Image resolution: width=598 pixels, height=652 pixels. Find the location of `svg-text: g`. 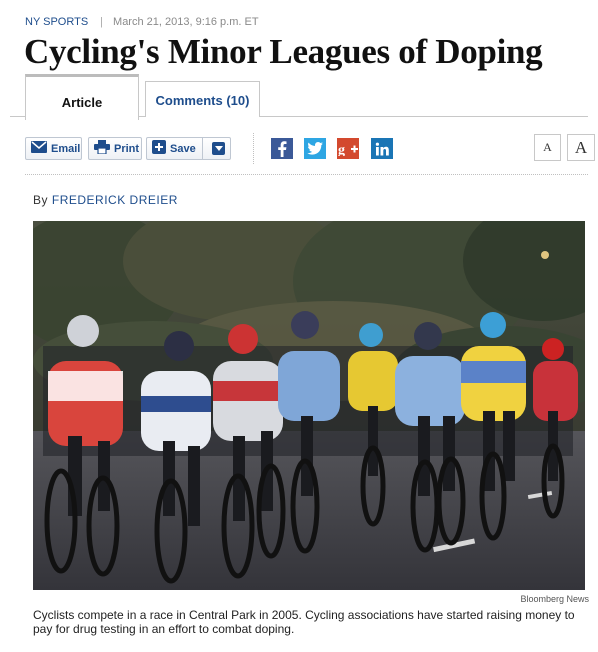

svg-text: g is located at coordinates (341, 149).